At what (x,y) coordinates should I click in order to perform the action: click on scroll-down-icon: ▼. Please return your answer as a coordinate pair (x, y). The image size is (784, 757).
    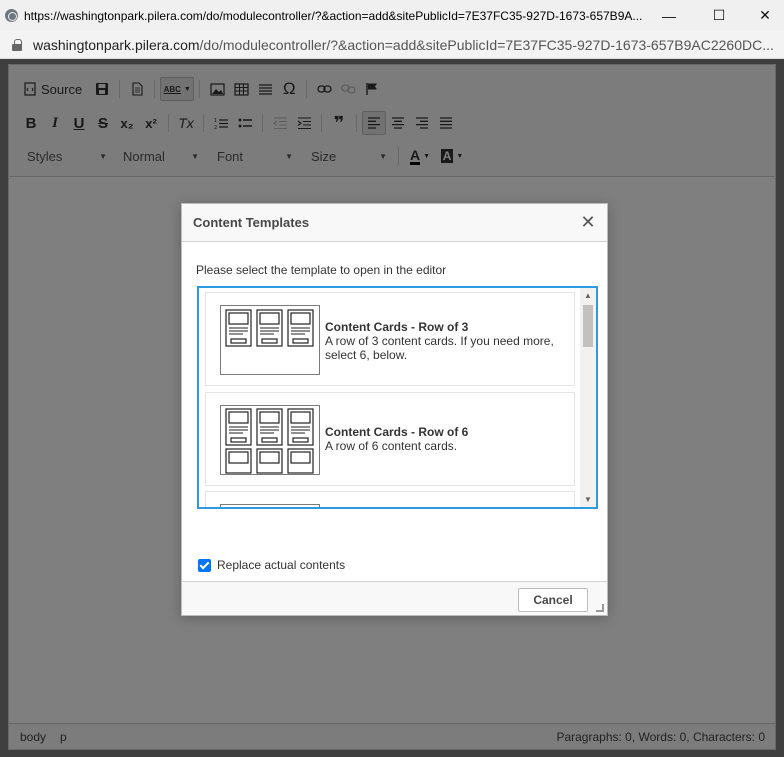
    Looking at the image, I should click on (588, 499).